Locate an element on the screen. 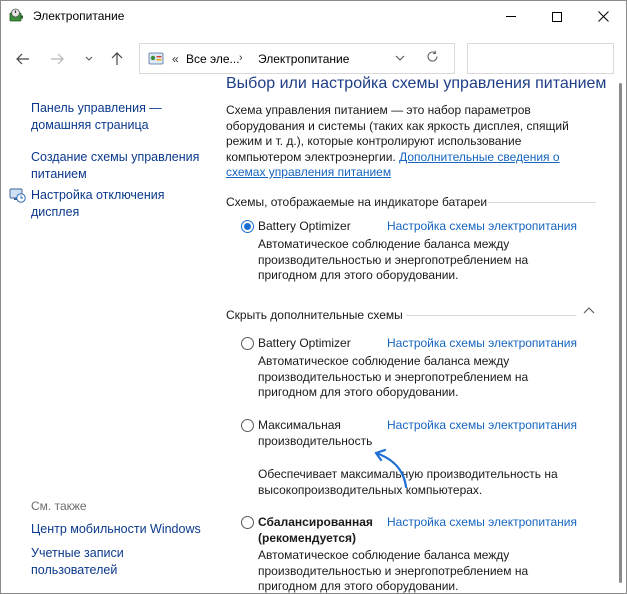 The height and width of the screenshot is (594, 627). address-dropdown-button is located at coordinates (400, 58).